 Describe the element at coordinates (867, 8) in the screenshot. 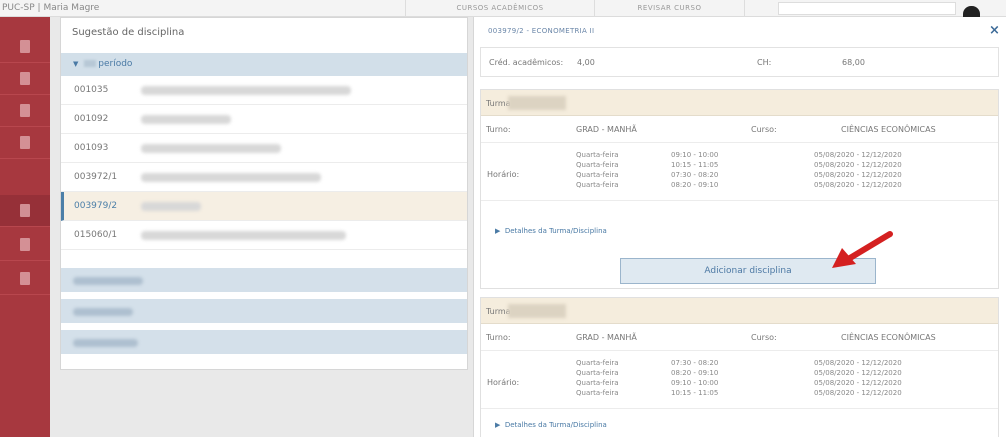

I see `search-input` at that location.